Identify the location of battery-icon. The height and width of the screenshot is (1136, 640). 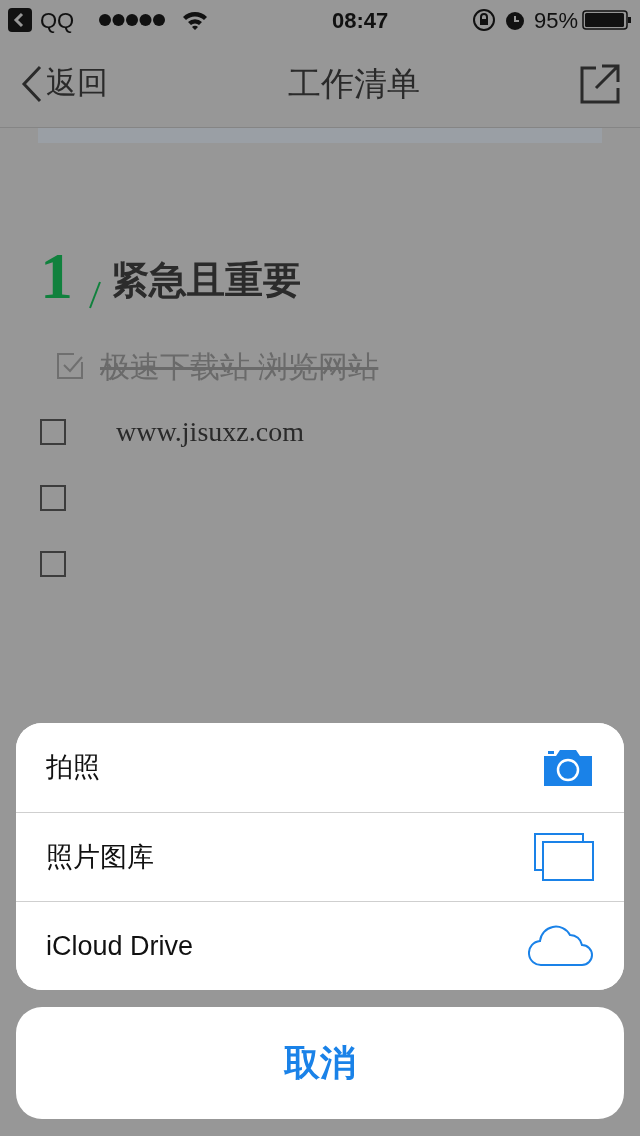
(607, 20).